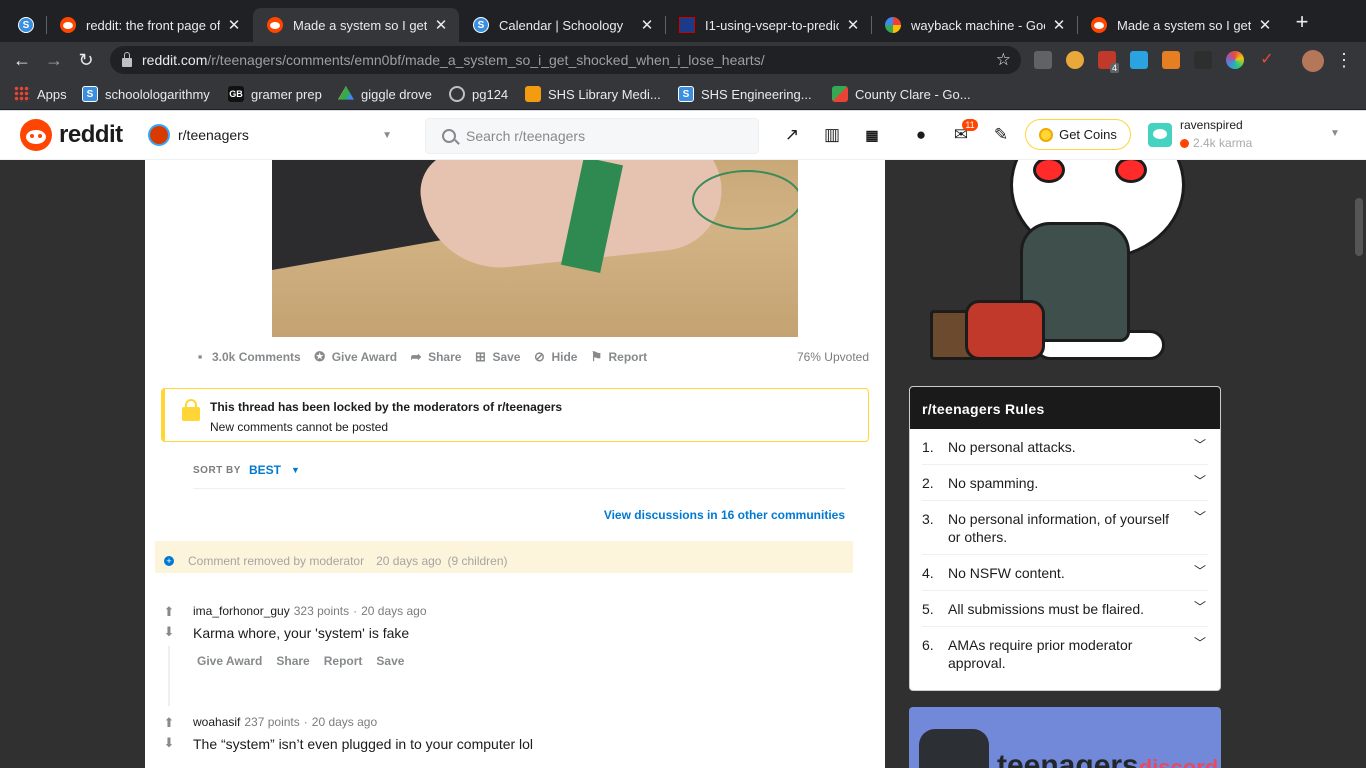 The height and width of the screenshot is (768, 1366). Describe the element at coordinates (1302, 22) in the screenshot. I see `new-tab-plus-icon: +` at that location.